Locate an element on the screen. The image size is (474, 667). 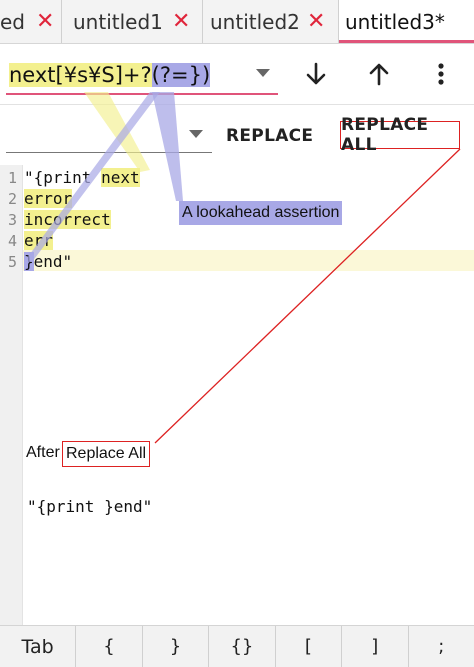
tab-untitled1: untitled1 ✕ is located at coordinates (132, 21).